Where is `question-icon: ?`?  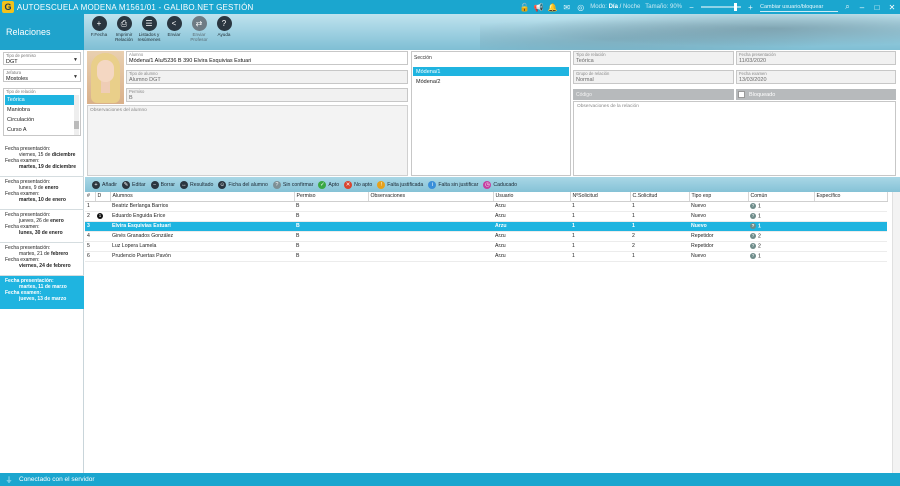 question-icon: ? is located at coordinates (276, 184).